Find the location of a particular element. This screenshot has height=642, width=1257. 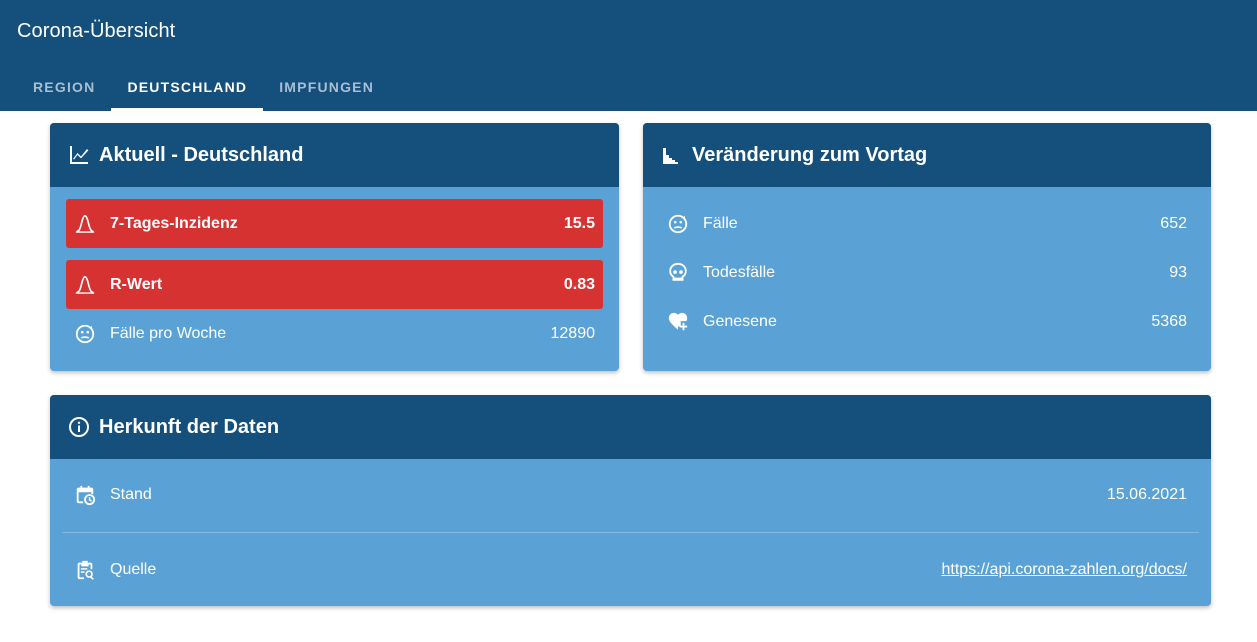

clipboard-search-icon is located at coordinates (85, 570).